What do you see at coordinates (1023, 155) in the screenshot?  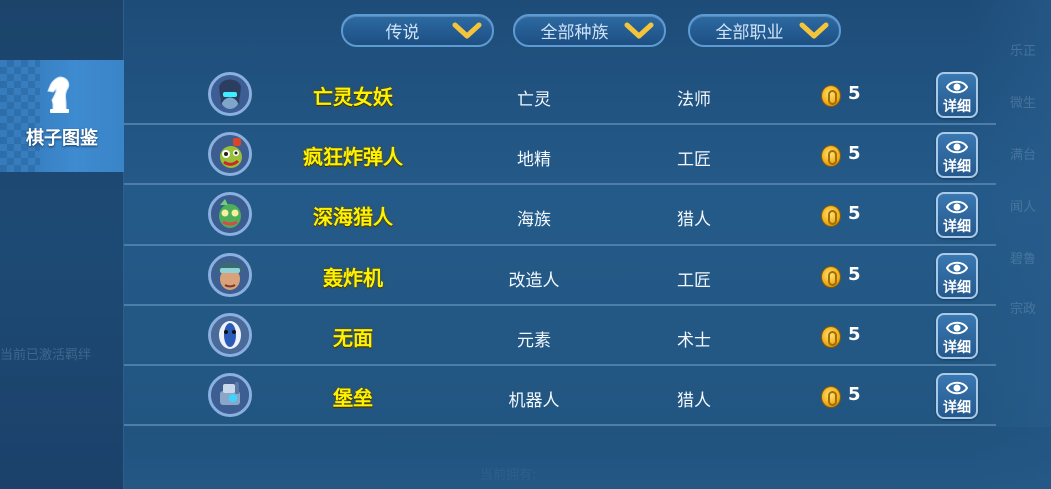 I see `background-faint-hud: 满台` at bounding box center [1023, 155].